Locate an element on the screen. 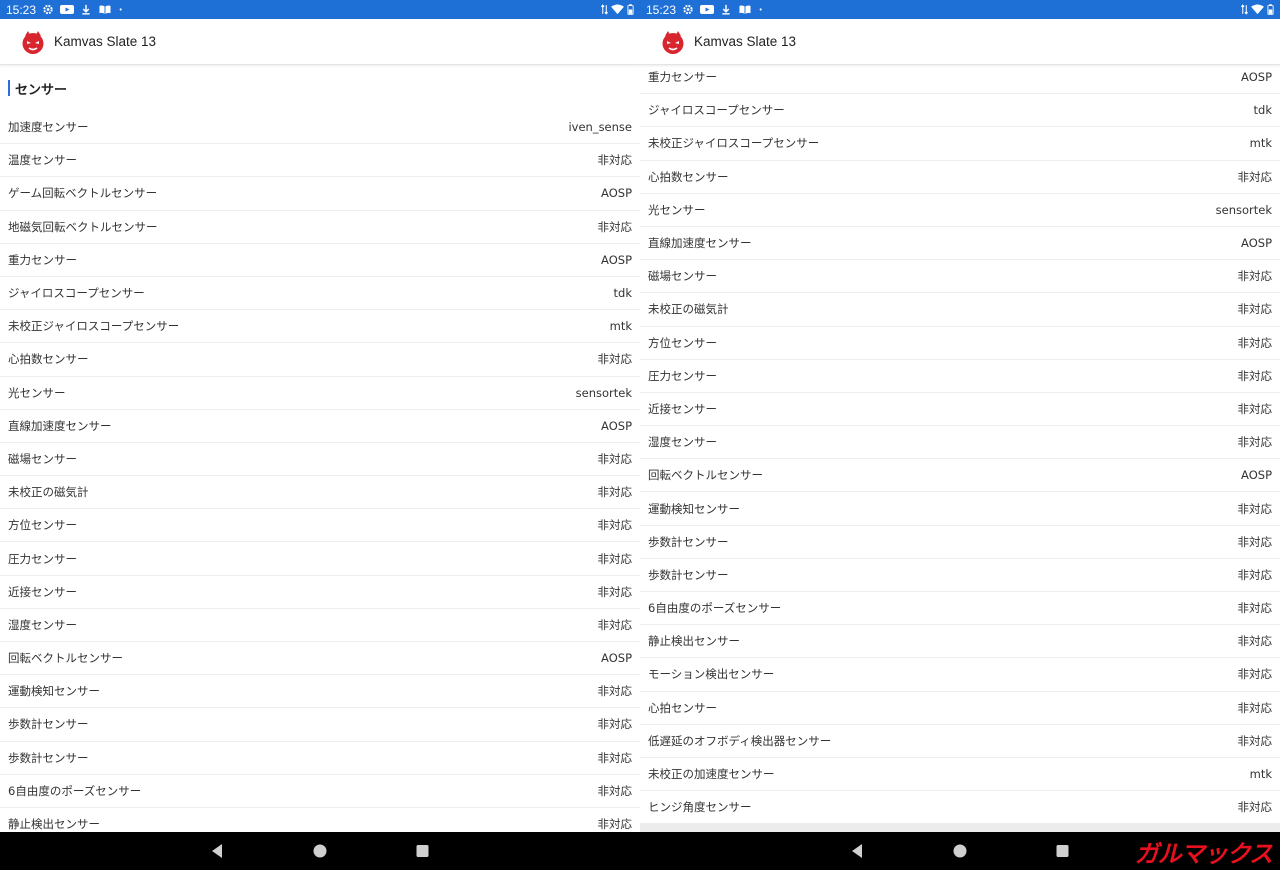 Image resolution: width=1280 pixels, height=870 pixels. sensor-row: 光センサー sensortek is located at coordinates (960, 210).